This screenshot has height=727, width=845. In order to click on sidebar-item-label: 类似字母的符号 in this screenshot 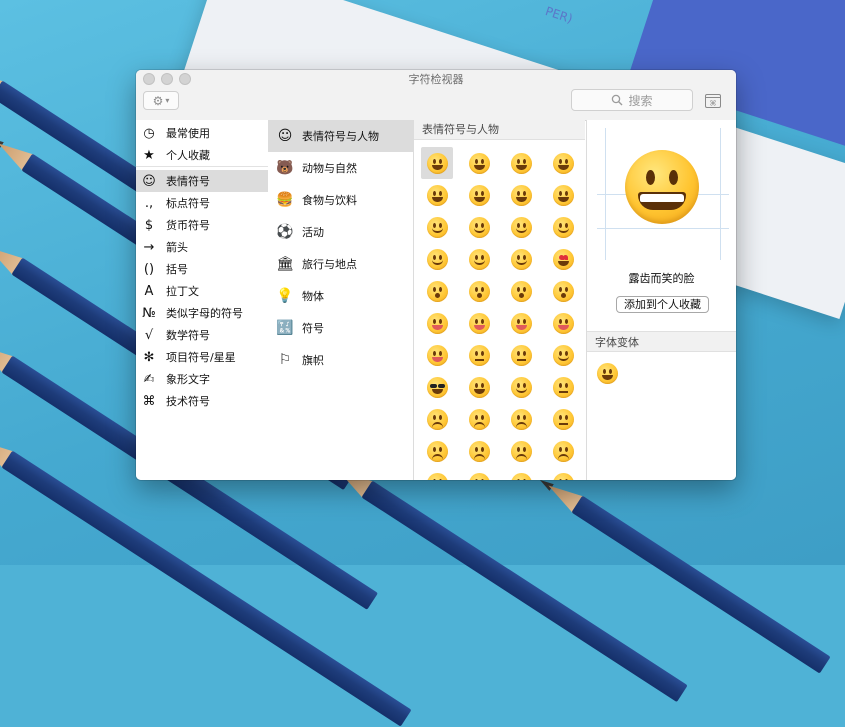, I will do `click(204, 313)`.